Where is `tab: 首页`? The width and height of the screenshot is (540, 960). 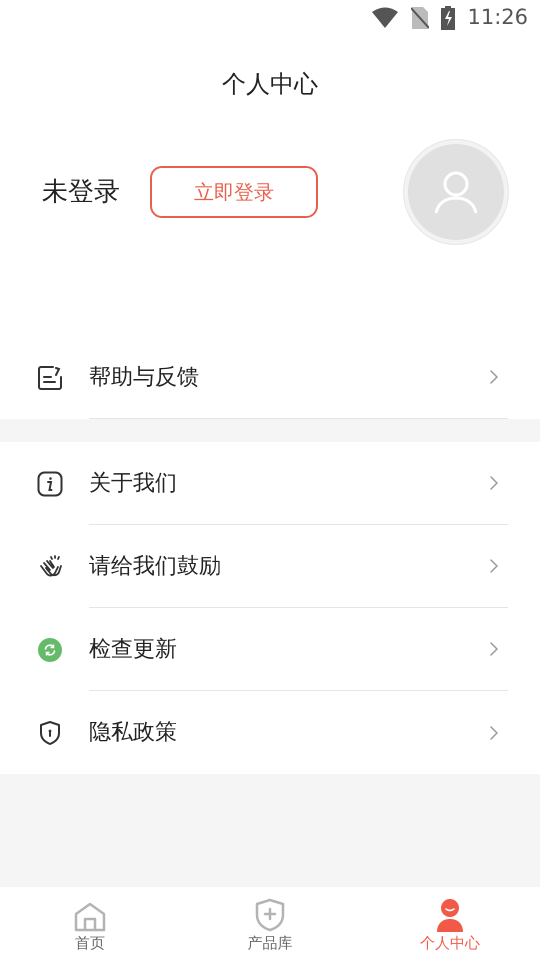 tab: 首页 is located at coordinates (90, 923).